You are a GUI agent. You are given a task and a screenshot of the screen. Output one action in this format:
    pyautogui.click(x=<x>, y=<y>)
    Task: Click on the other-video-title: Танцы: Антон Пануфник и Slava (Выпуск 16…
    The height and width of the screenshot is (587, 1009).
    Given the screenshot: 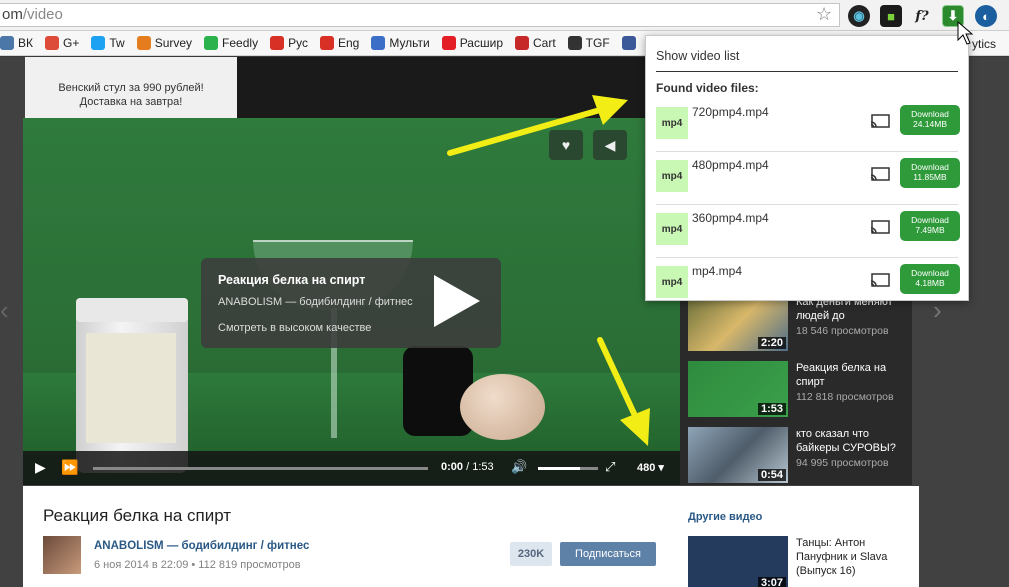 What is the action you would take?
    pyautogui.click(x=856, y=557)
    